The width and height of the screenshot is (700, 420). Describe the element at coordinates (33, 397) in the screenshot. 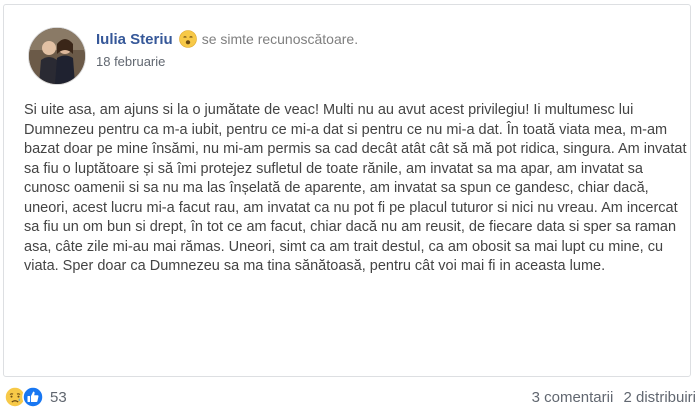

I see `like-icon` at that location.